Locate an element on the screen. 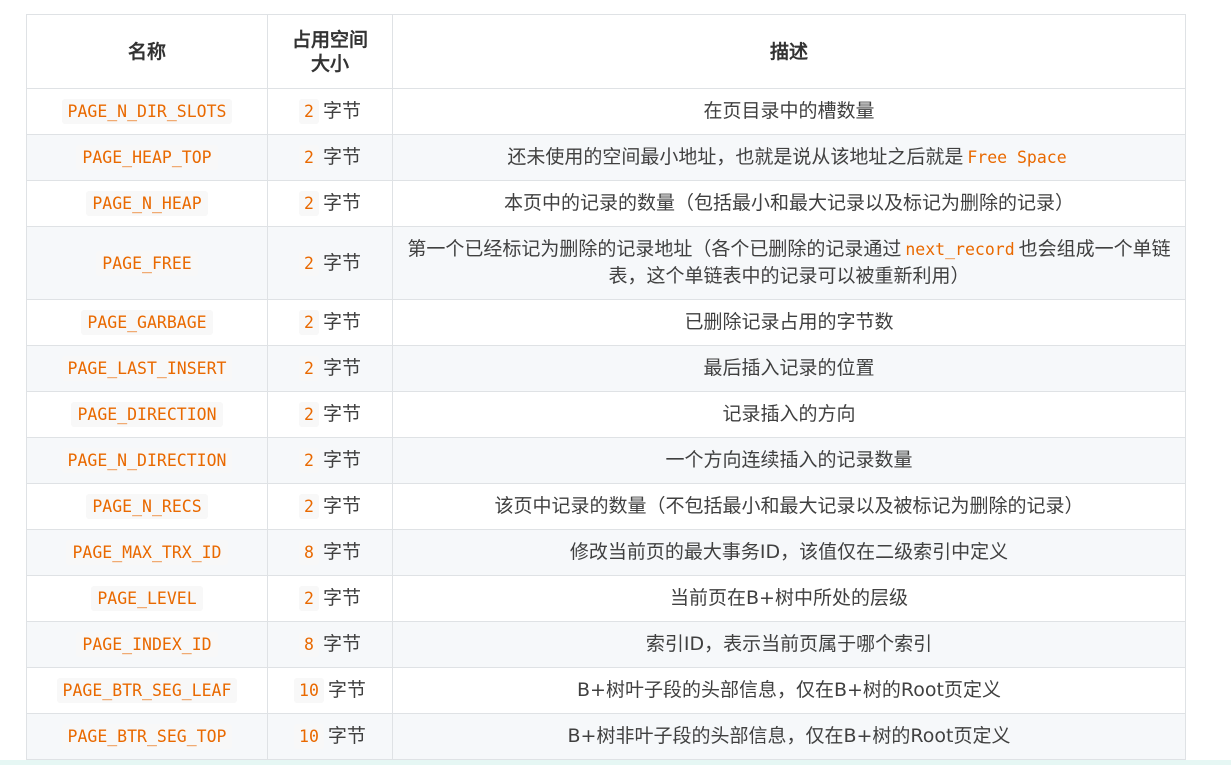 This screenshot has width=1231, height=765. field-name-cell: PAGE_FREE is located at coordinates (147, 263).